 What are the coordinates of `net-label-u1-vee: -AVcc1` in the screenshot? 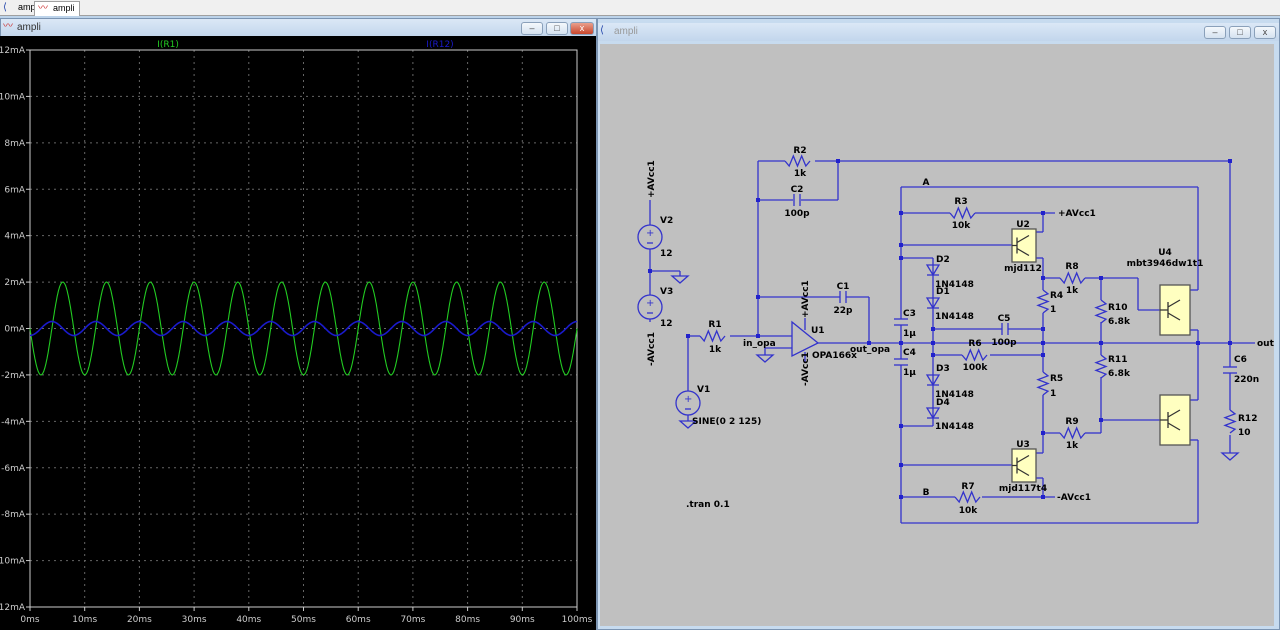 It's located at (806, 369).